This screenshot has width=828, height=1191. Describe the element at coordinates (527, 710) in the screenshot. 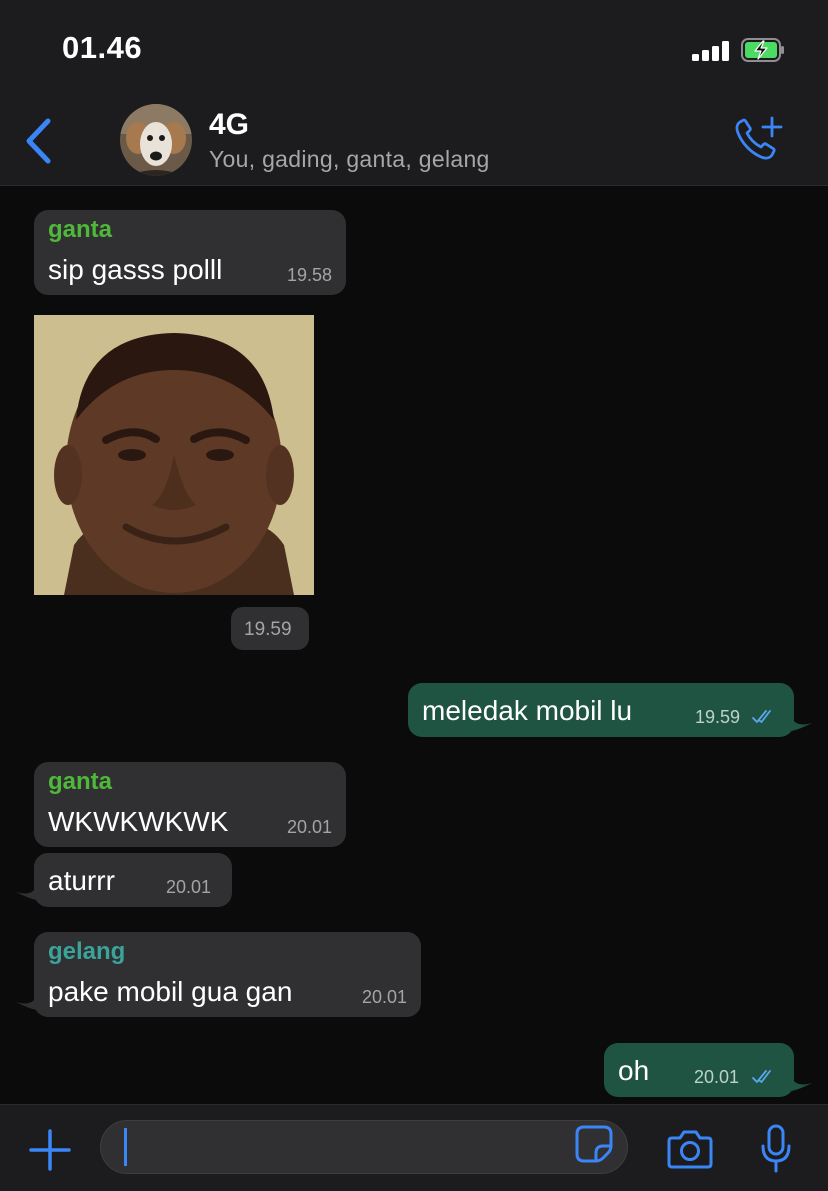

I see `message-text: meledak mobil lu` at that location.